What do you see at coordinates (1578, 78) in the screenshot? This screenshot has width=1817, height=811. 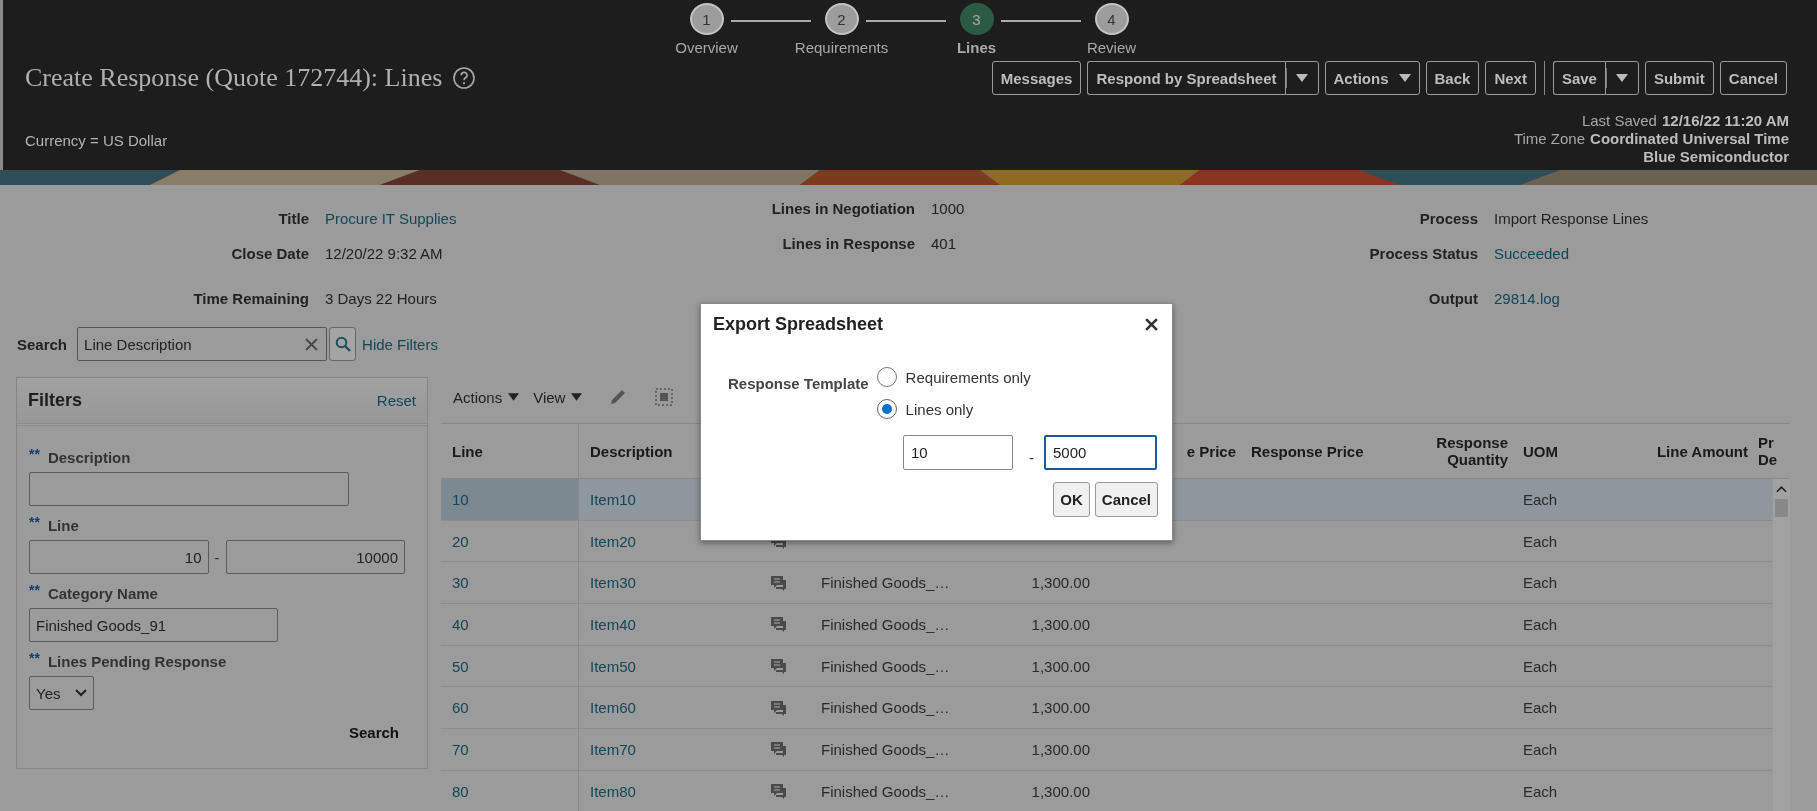 I see `header-button: Save` at bounding box center [1578, 78].